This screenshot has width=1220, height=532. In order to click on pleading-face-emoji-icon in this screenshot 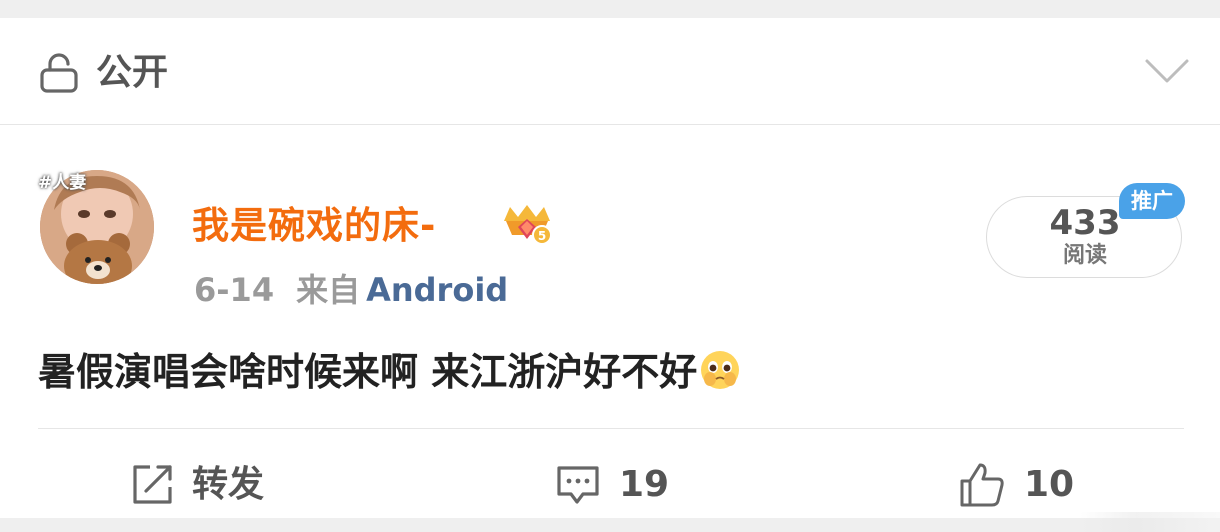, I will do `click(720, 370)`.